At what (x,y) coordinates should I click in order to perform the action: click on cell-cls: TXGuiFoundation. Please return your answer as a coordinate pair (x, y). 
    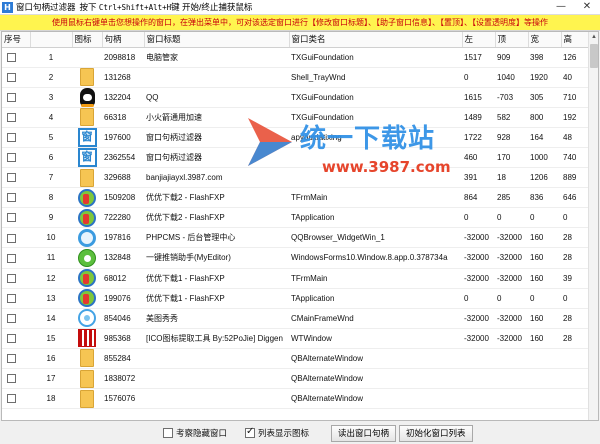
    Looking at the image, I should click on (375, 57).